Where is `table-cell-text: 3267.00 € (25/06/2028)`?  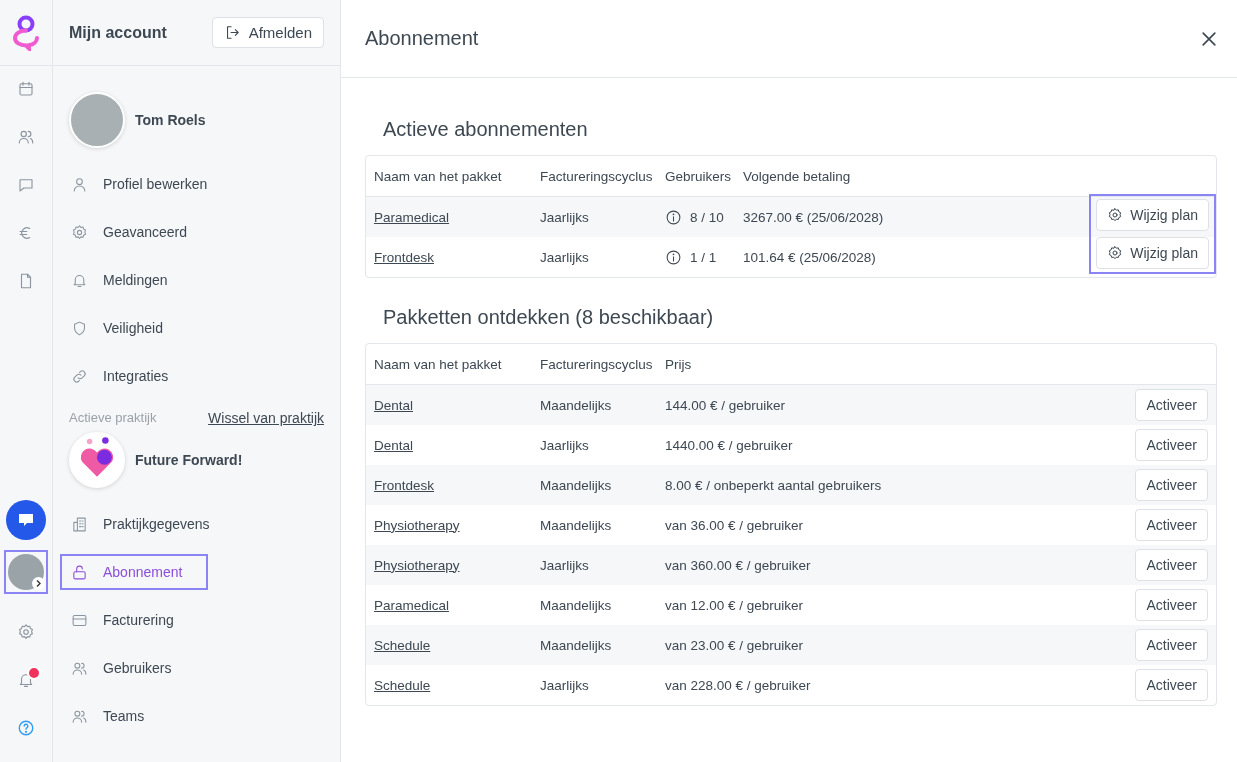
table-cell-text: 3267.00 € (25/06/2028) is located at coordinates (814, 217).